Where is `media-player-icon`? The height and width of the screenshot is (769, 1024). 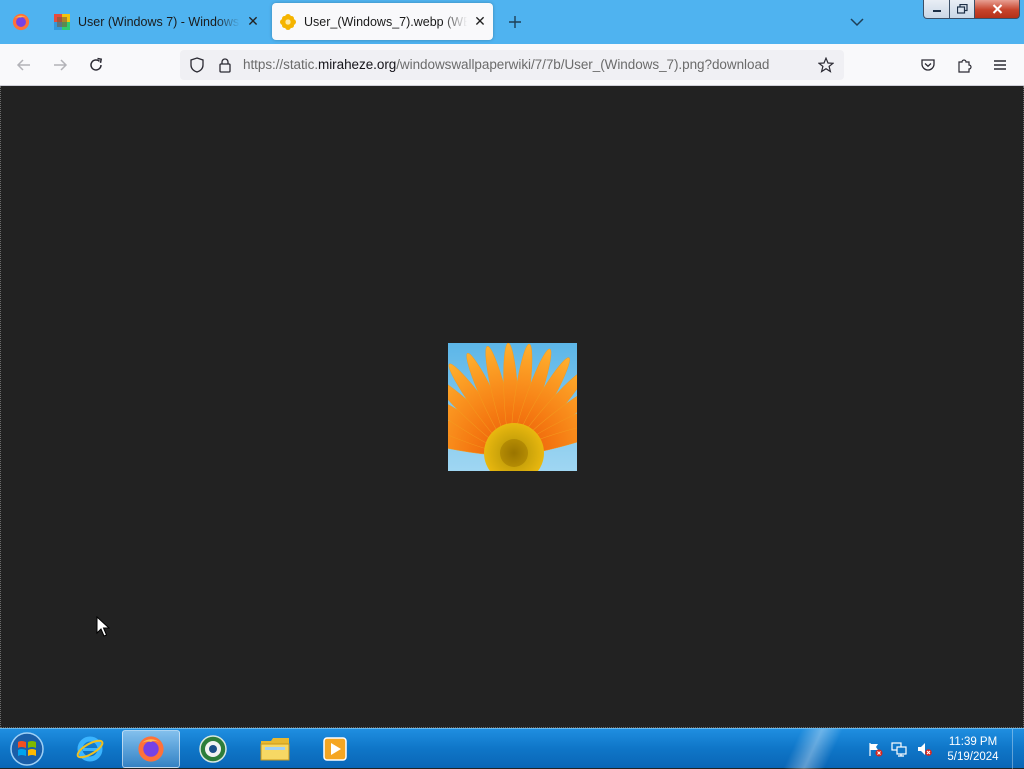 media-player-icon is located at coordinates (335, 749).